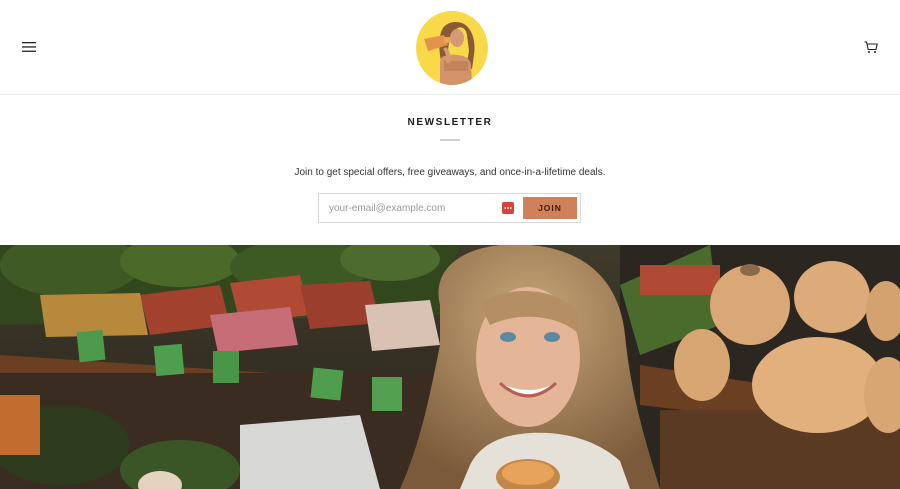  I want to click on password-manager-icon, so click(508, 208).